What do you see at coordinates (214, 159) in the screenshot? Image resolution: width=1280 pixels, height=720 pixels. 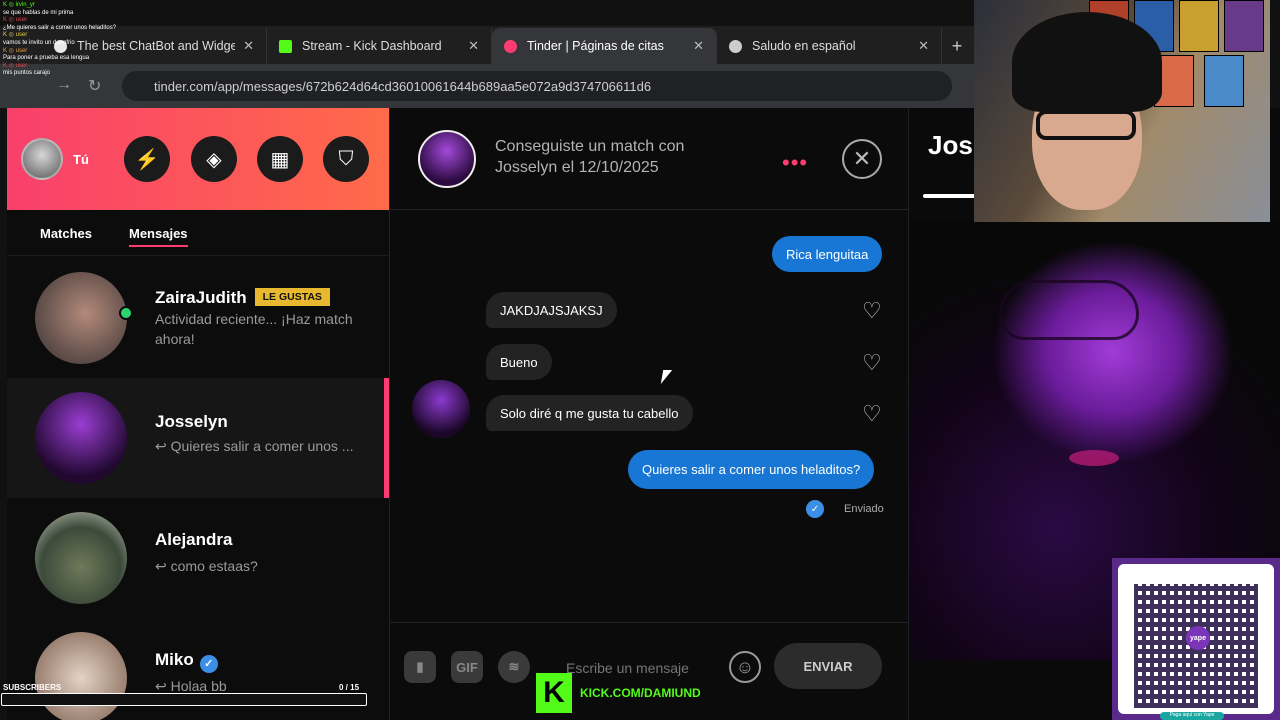 I see `explore-compass-icon: ◈` at bounding box center [214, 159].